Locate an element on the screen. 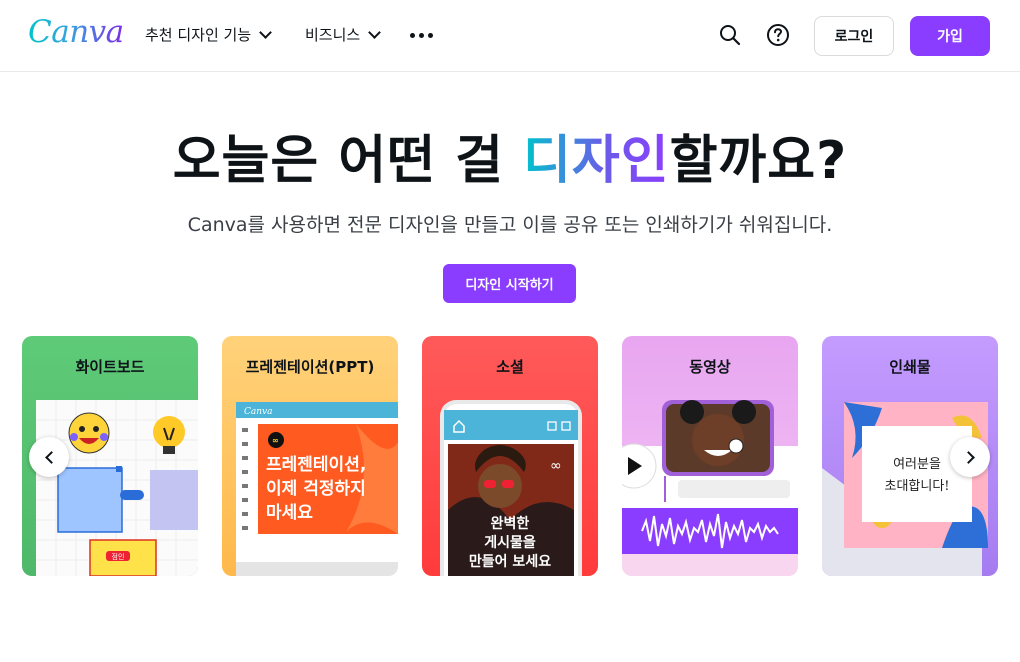  card-label: 동영상 is located at coordinates (710, 367).